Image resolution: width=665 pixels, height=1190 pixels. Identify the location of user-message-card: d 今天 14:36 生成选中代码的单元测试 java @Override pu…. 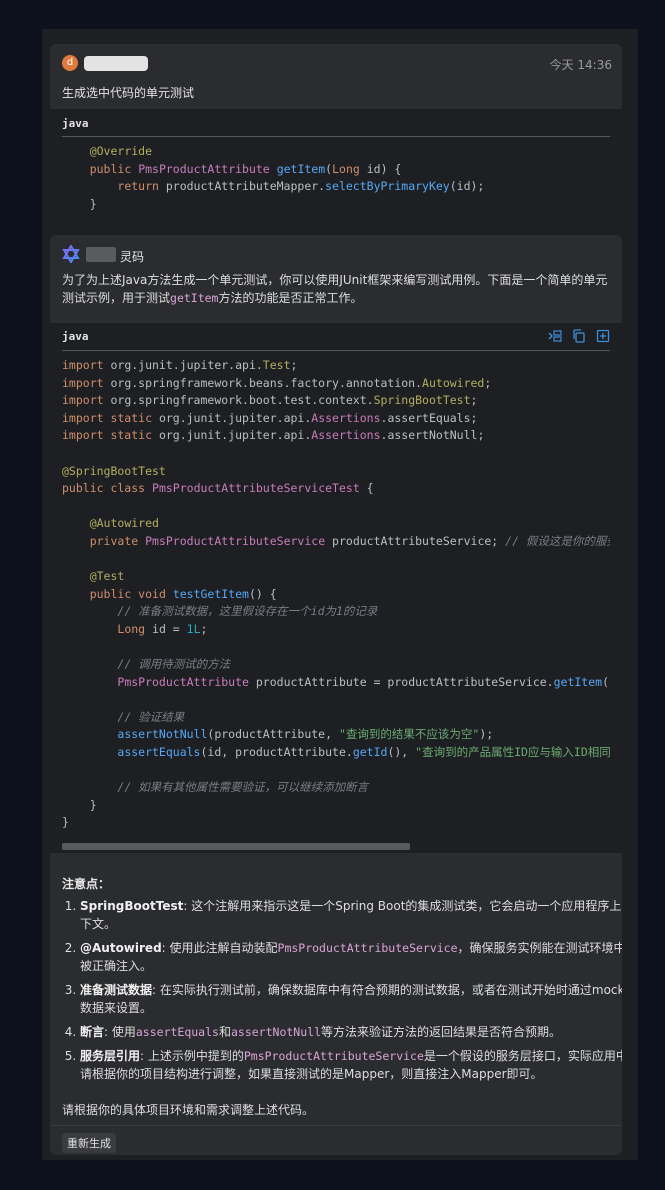
(336, 135).